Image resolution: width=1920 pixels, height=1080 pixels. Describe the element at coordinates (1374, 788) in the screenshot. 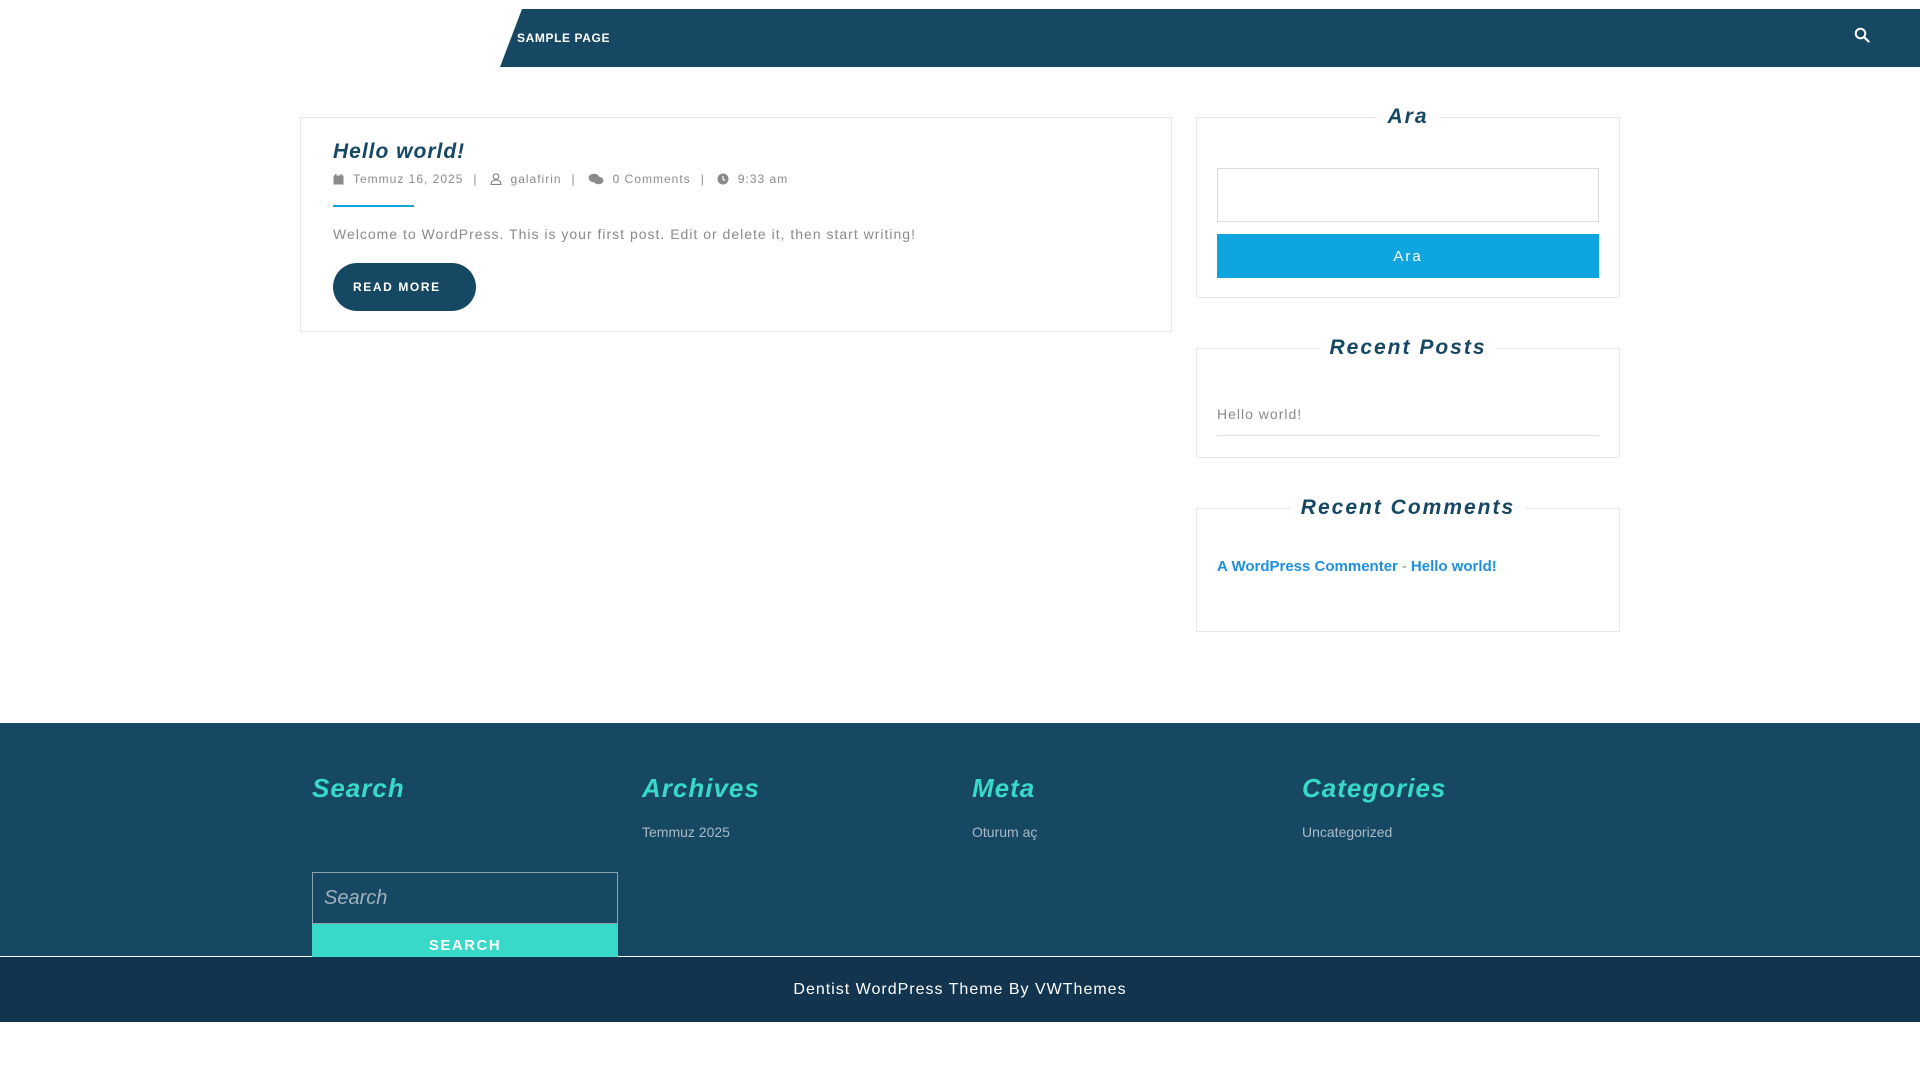

I see `footer-column-title: Categories` at that location.